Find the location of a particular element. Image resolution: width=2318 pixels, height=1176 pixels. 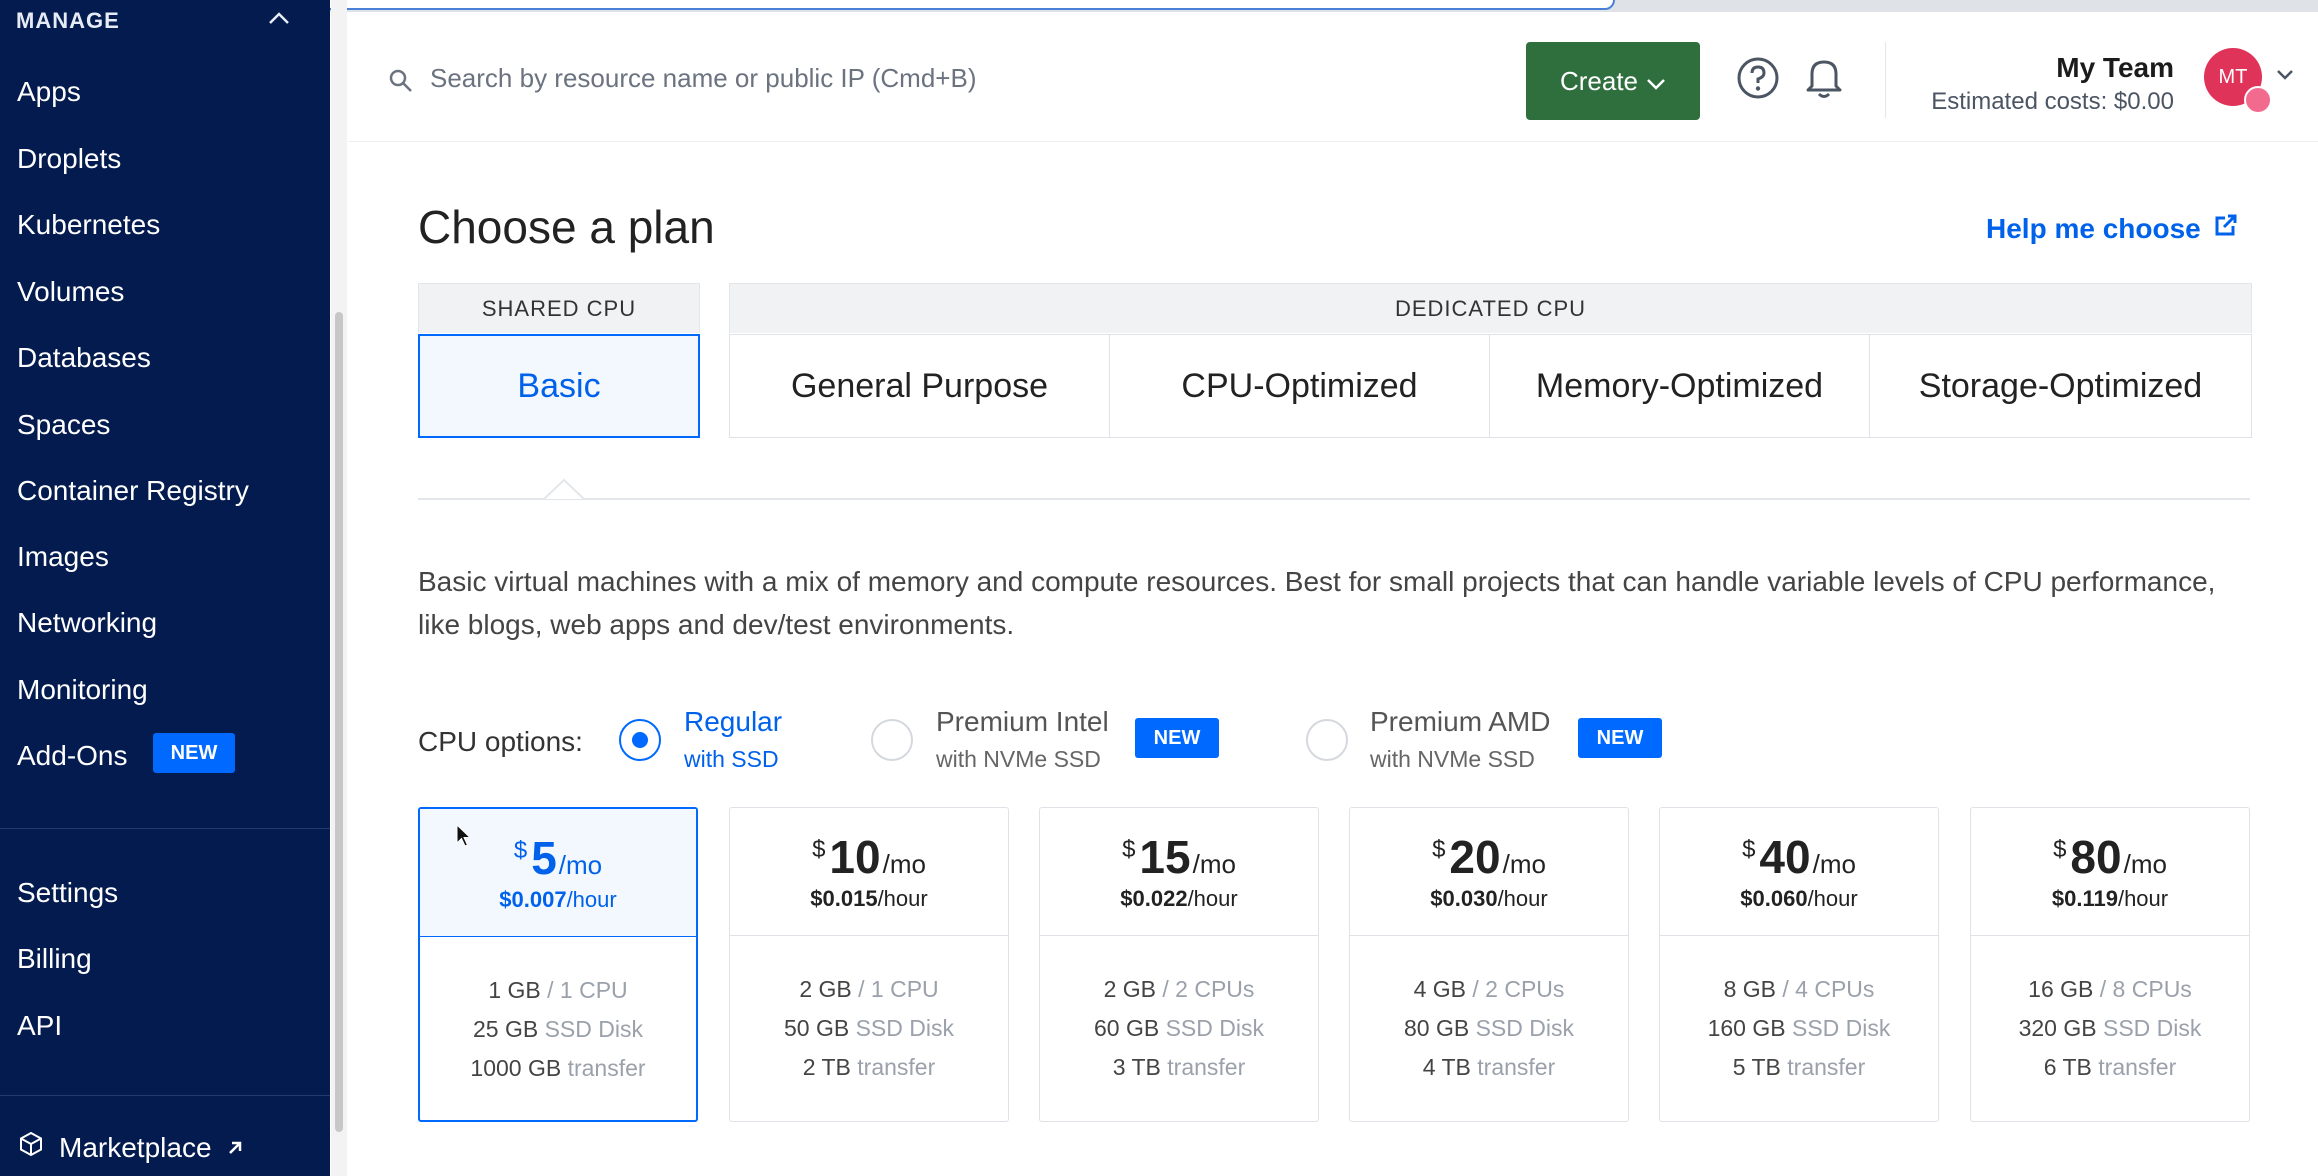

page-title: Choose a plan is located at coordinates (566, 227).